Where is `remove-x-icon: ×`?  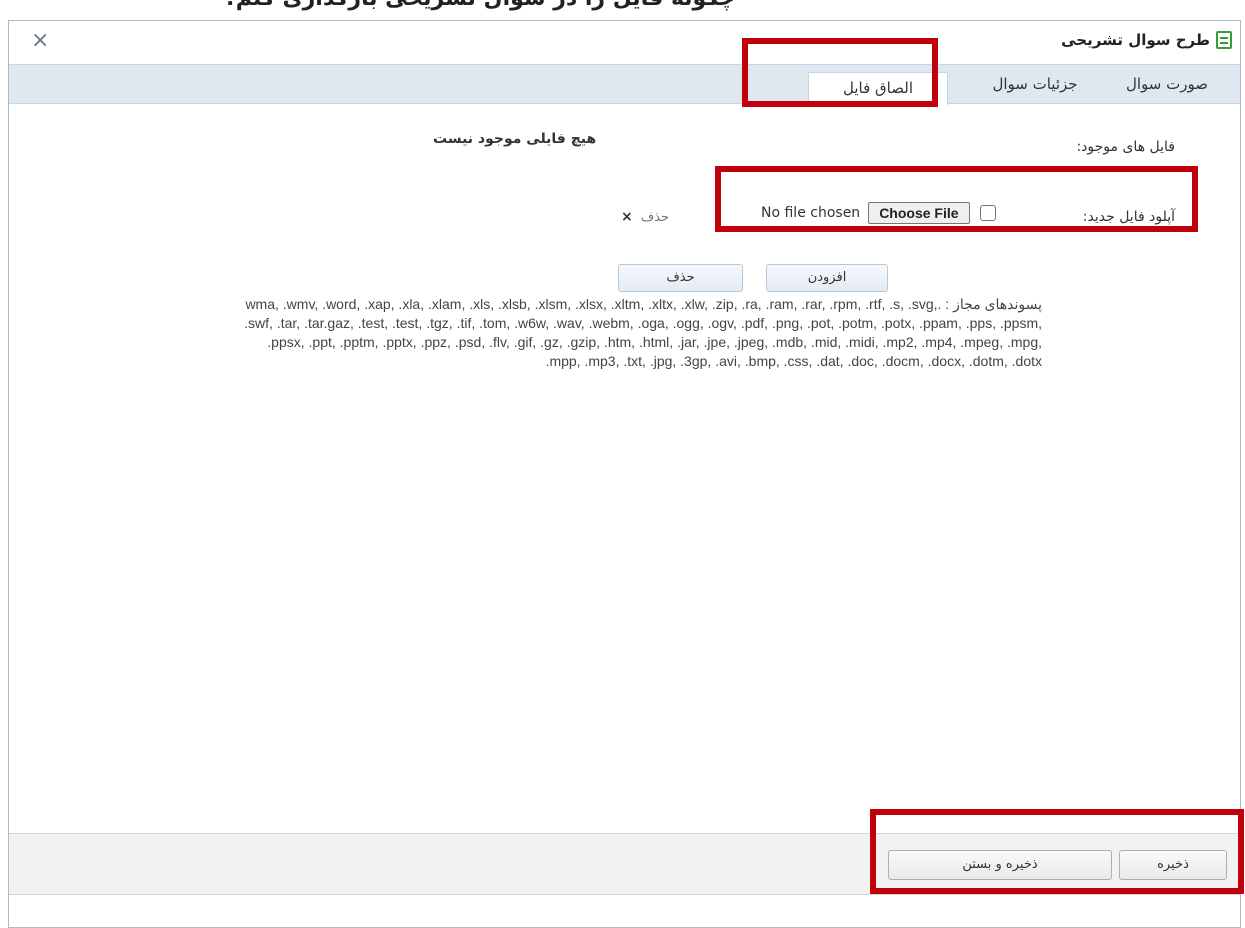 remove-x-icon: × is located at coordinates (627, 217).